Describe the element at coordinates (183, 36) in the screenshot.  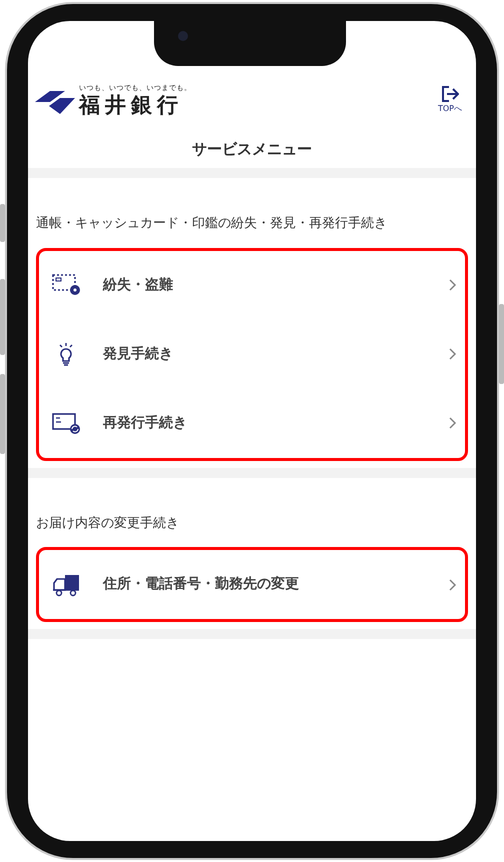
I see `camera-icon` at that location.